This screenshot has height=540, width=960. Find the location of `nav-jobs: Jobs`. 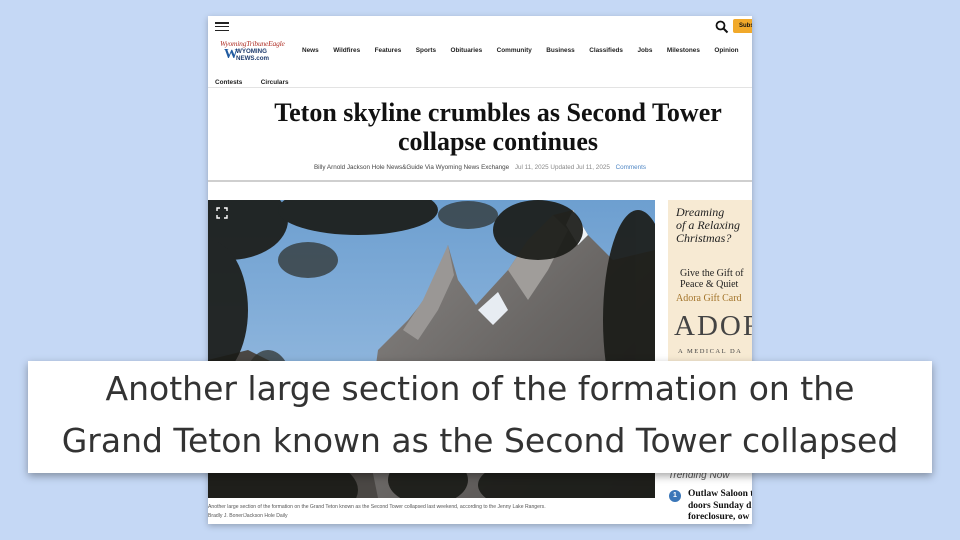

nav-jobs: Jobs is located at coordinates (644, 50).